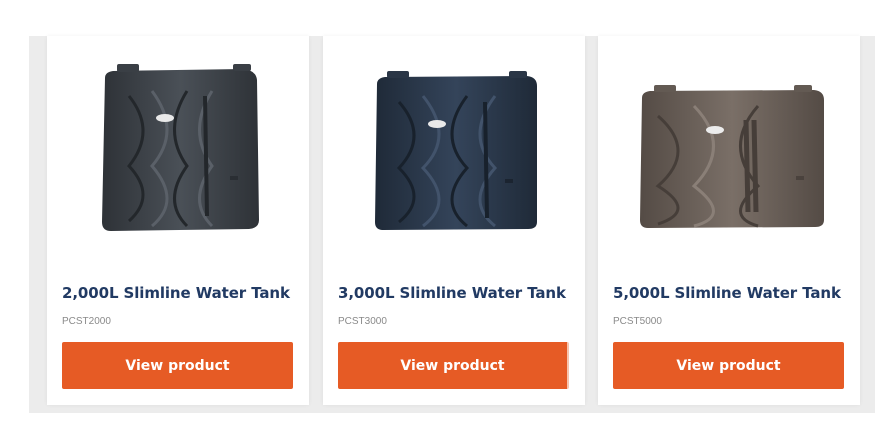 This screenshot has height=429, width=875. I want to click on product-title: 5,000L Slimline Water Tank, so click(727, 293).